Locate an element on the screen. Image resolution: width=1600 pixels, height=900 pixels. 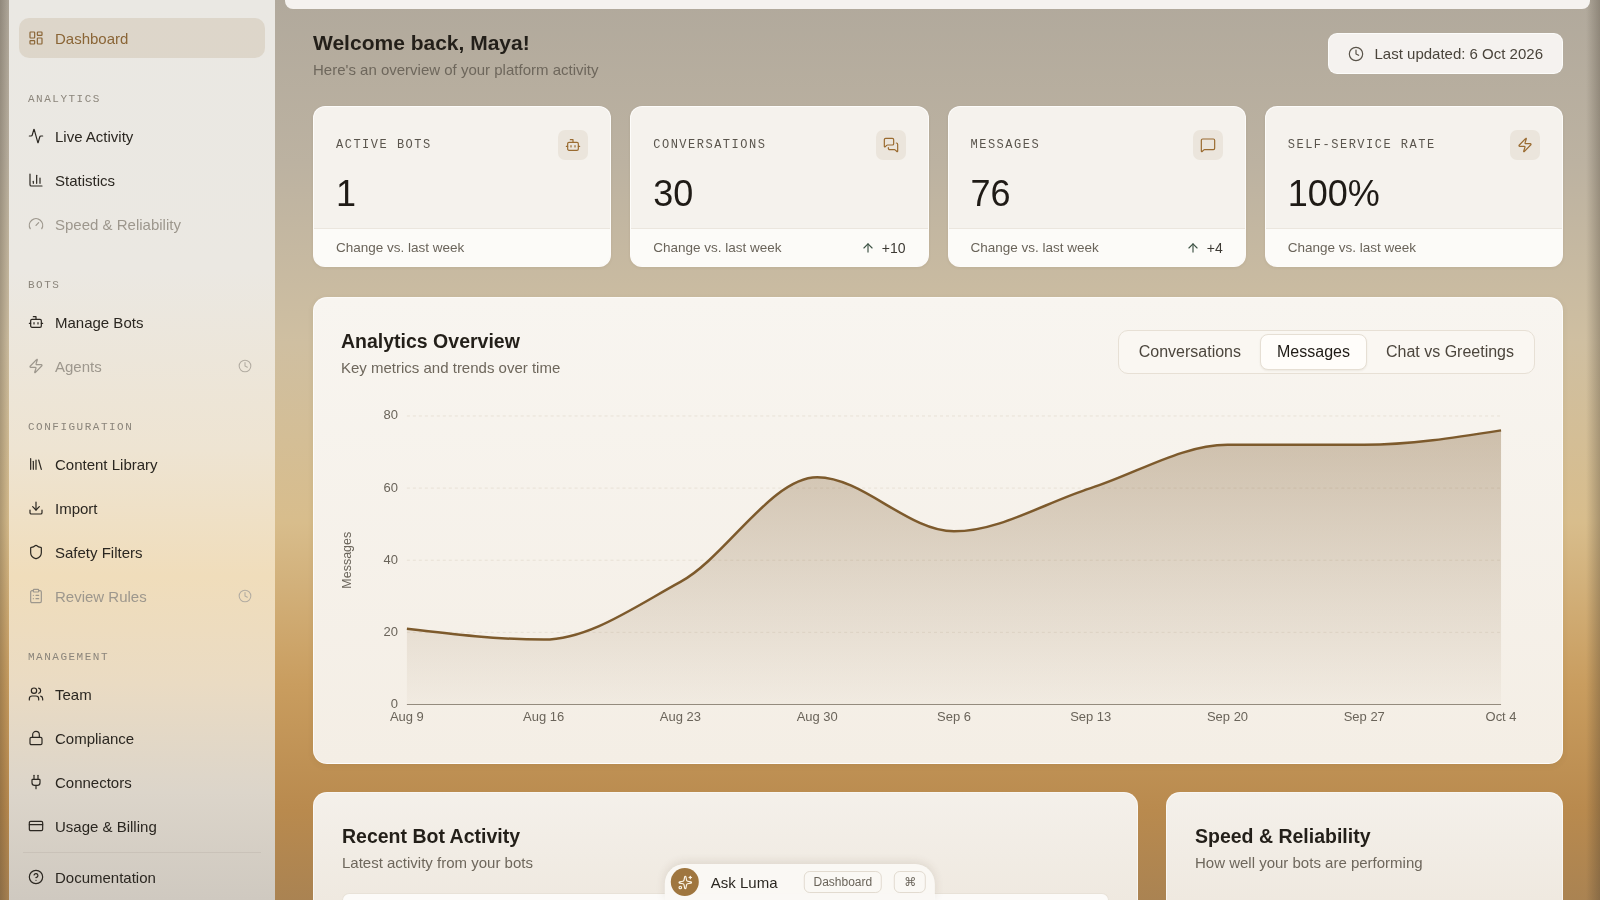
clipboard-list-icon is located at coordinates (36, 596).